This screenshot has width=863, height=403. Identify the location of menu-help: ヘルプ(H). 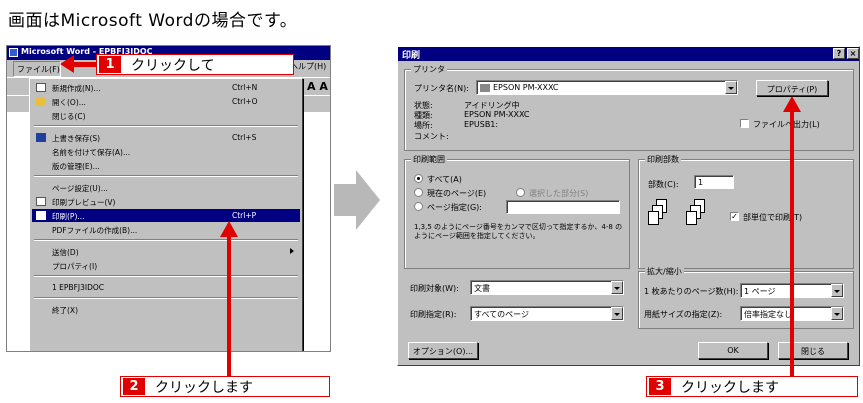
(308, 66).